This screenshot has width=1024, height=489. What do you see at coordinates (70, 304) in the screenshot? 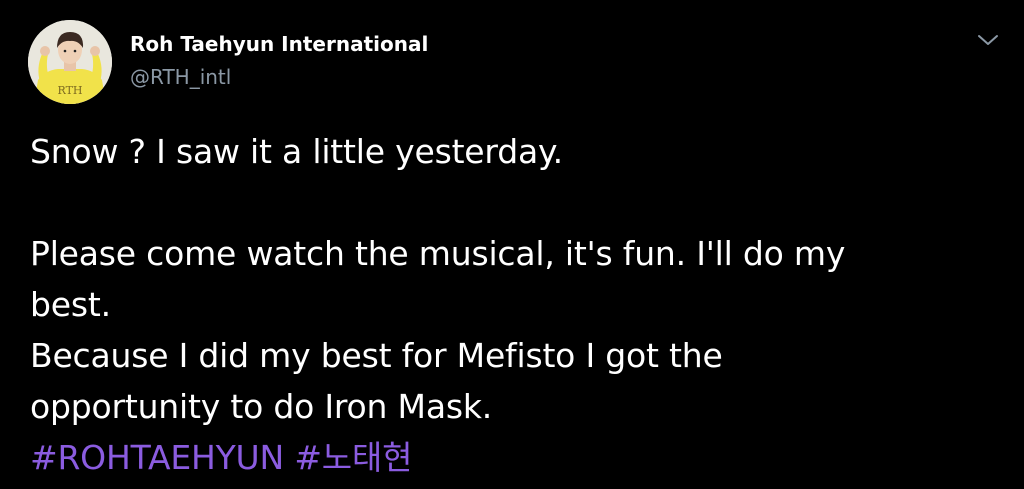
I see `tweet-line: best.` at bounding box center [70, 304].